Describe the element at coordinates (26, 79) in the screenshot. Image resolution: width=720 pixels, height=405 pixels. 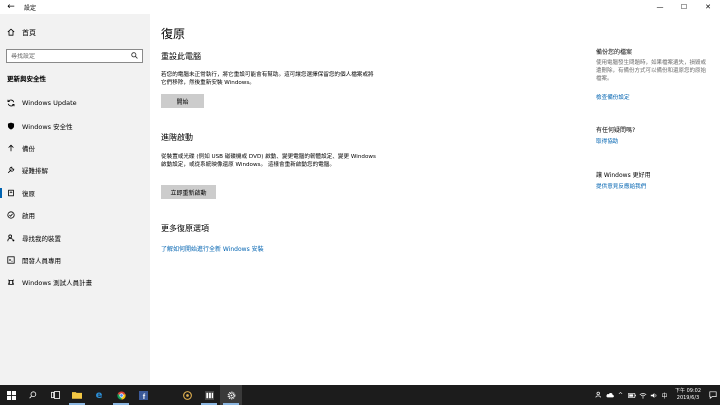
I see `sidebar-section-title: 更新與安全性` at that location.